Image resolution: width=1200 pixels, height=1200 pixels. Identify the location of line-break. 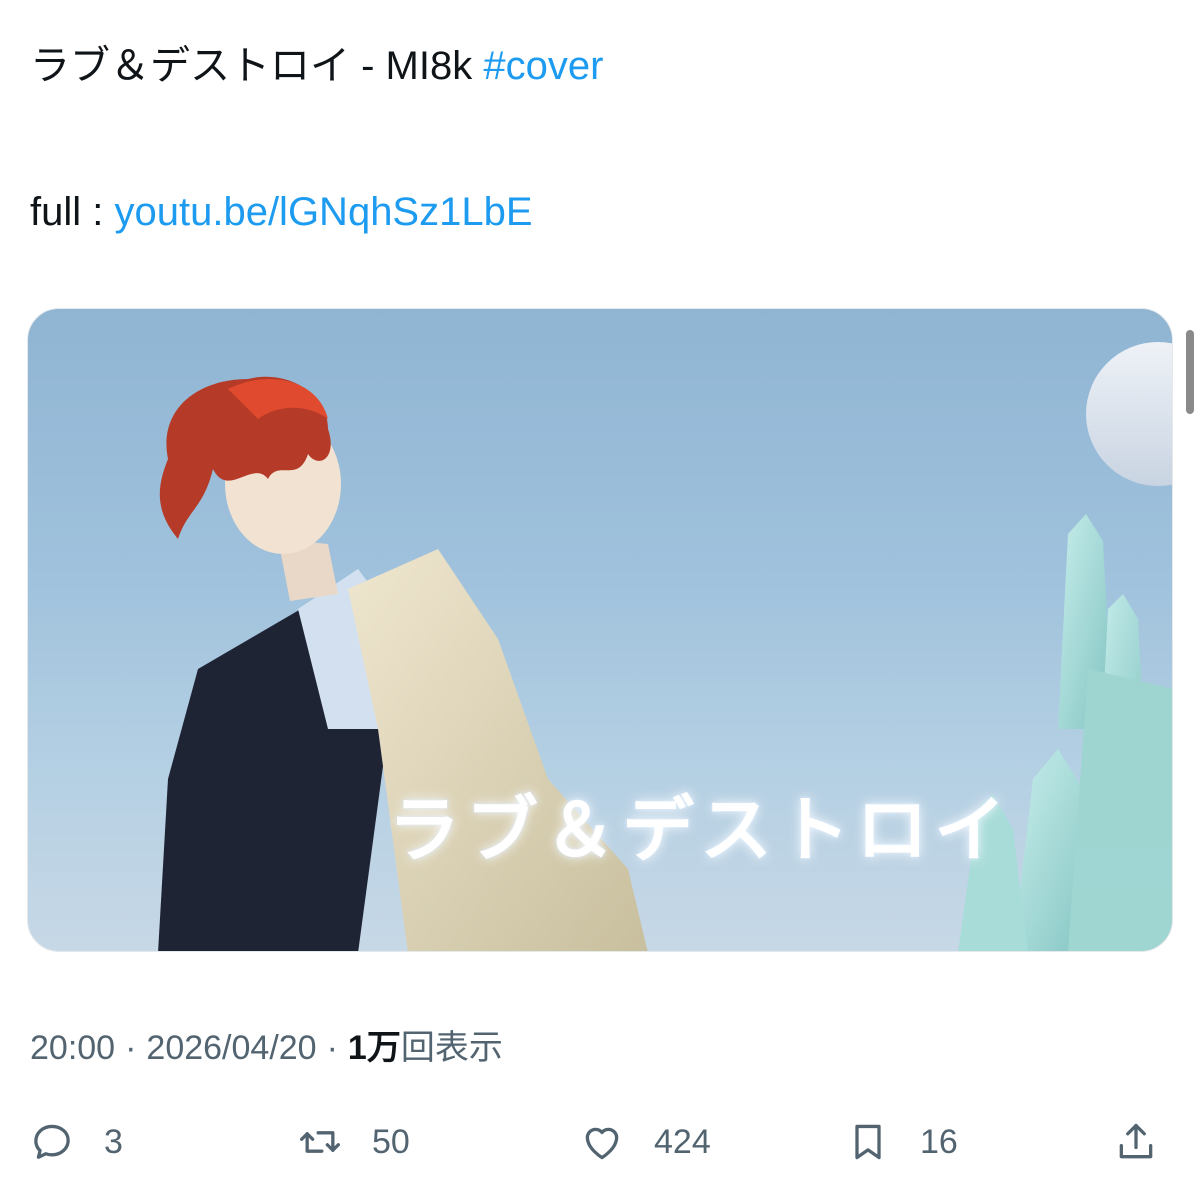
(590, 139).